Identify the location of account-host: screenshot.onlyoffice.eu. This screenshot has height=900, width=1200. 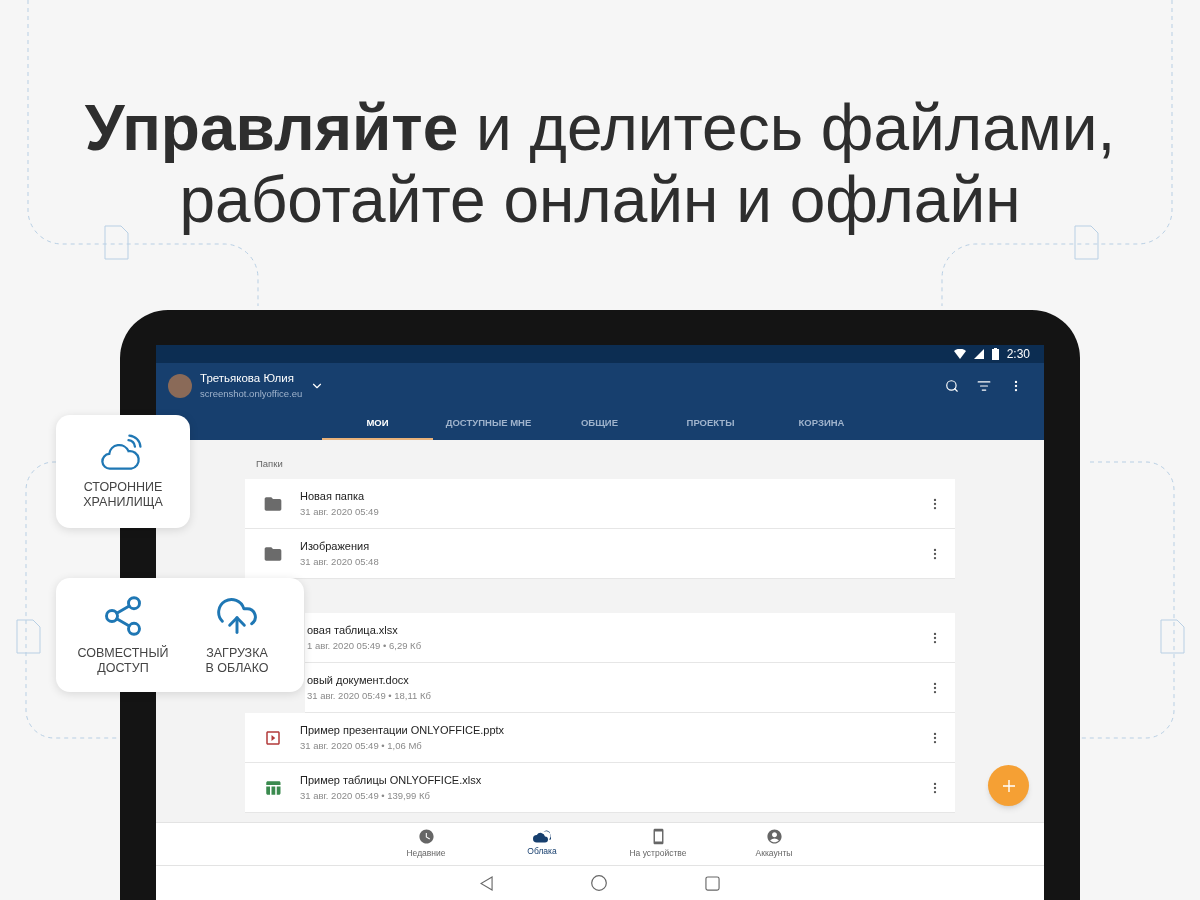
(251, 394).